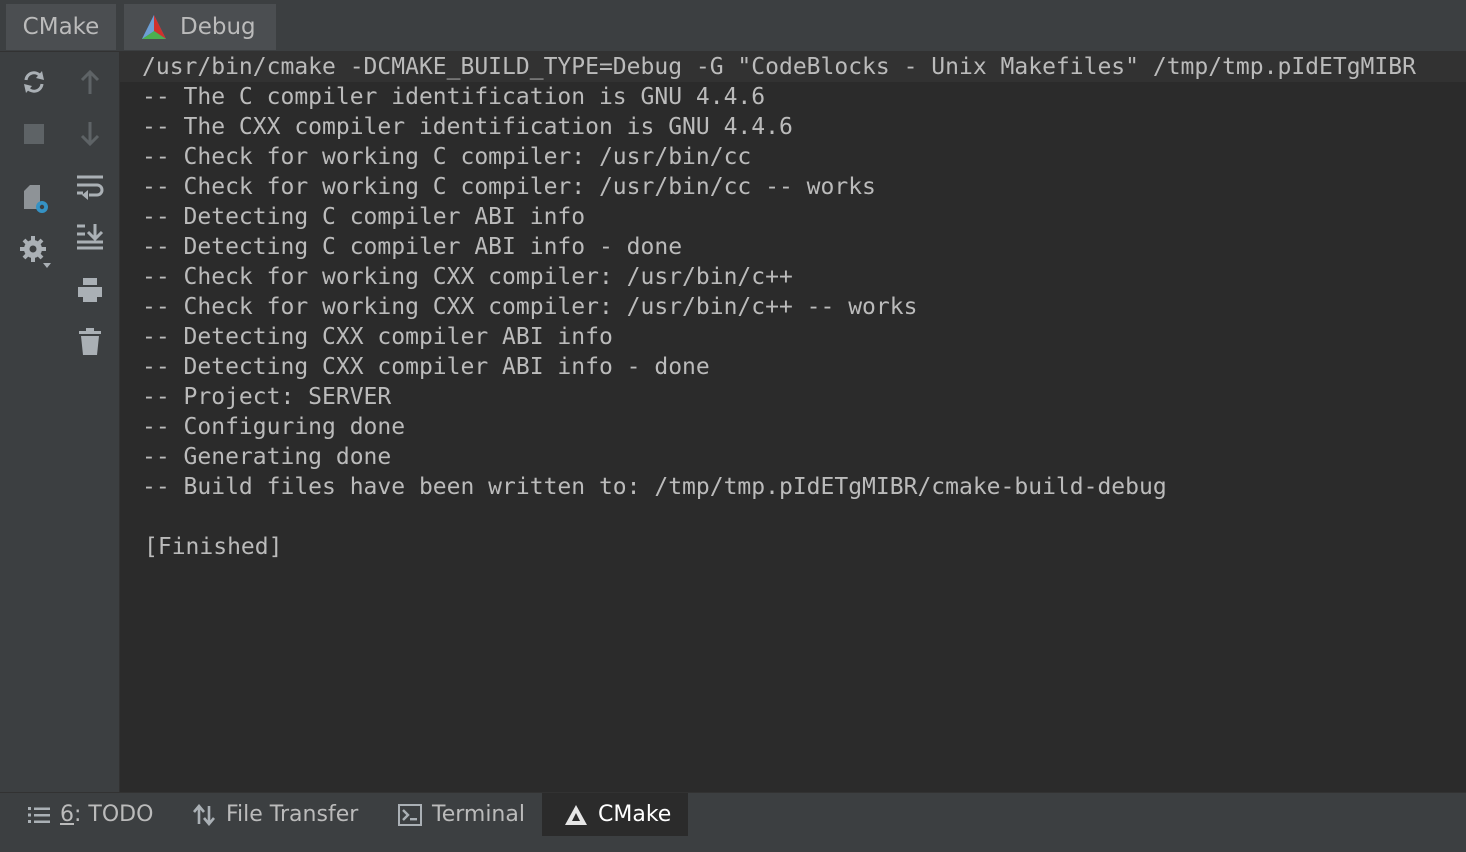 This screenshot has width=1466, height=852. What do you see at coordinates (412, 247) in the screenshot?
I see `console-line: -- Detecting C compiler ABI info - done` at bounding box center [412, 247].